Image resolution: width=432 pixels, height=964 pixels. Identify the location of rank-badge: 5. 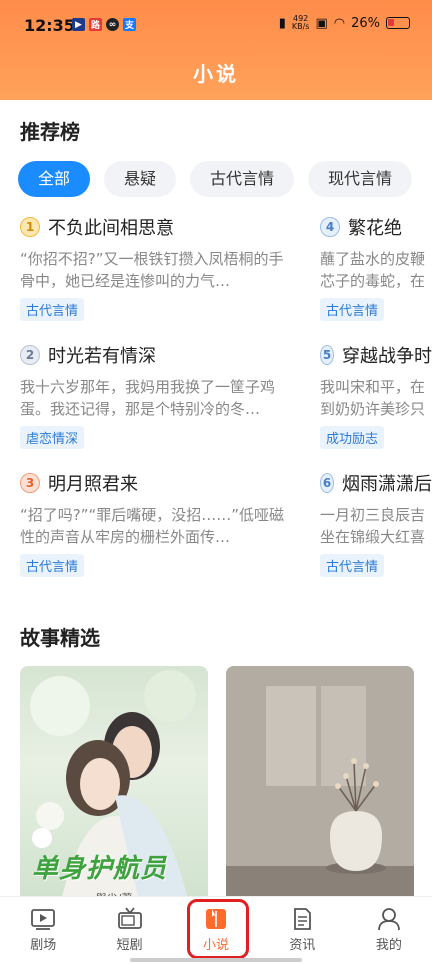
(327, 355).